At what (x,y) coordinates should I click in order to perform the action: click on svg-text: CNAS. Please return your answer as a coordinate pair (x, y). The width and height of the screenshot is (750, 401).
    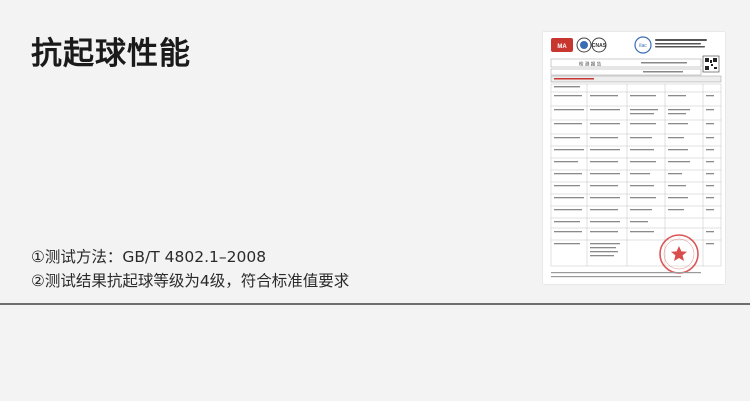
    Looking at the image, I should click on (599, 46).